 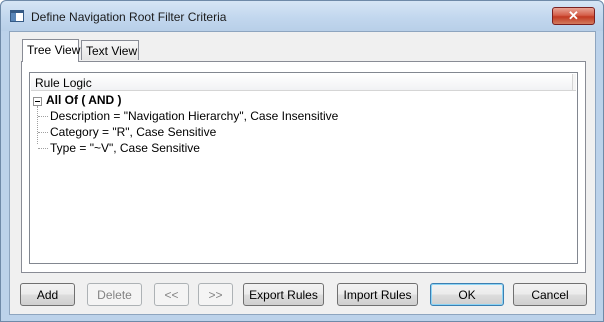 I want to click on application-icon, so click(x=17, y=16).